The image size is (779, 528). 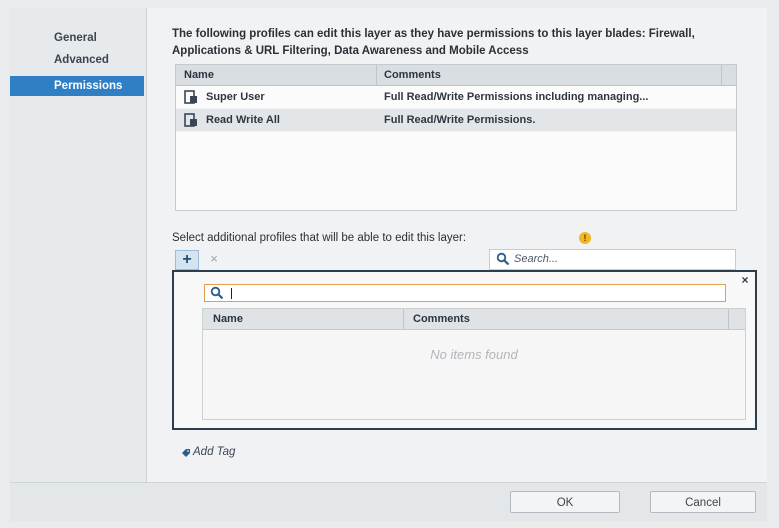 I want to click on text-caret, so click(x=231, y=293).